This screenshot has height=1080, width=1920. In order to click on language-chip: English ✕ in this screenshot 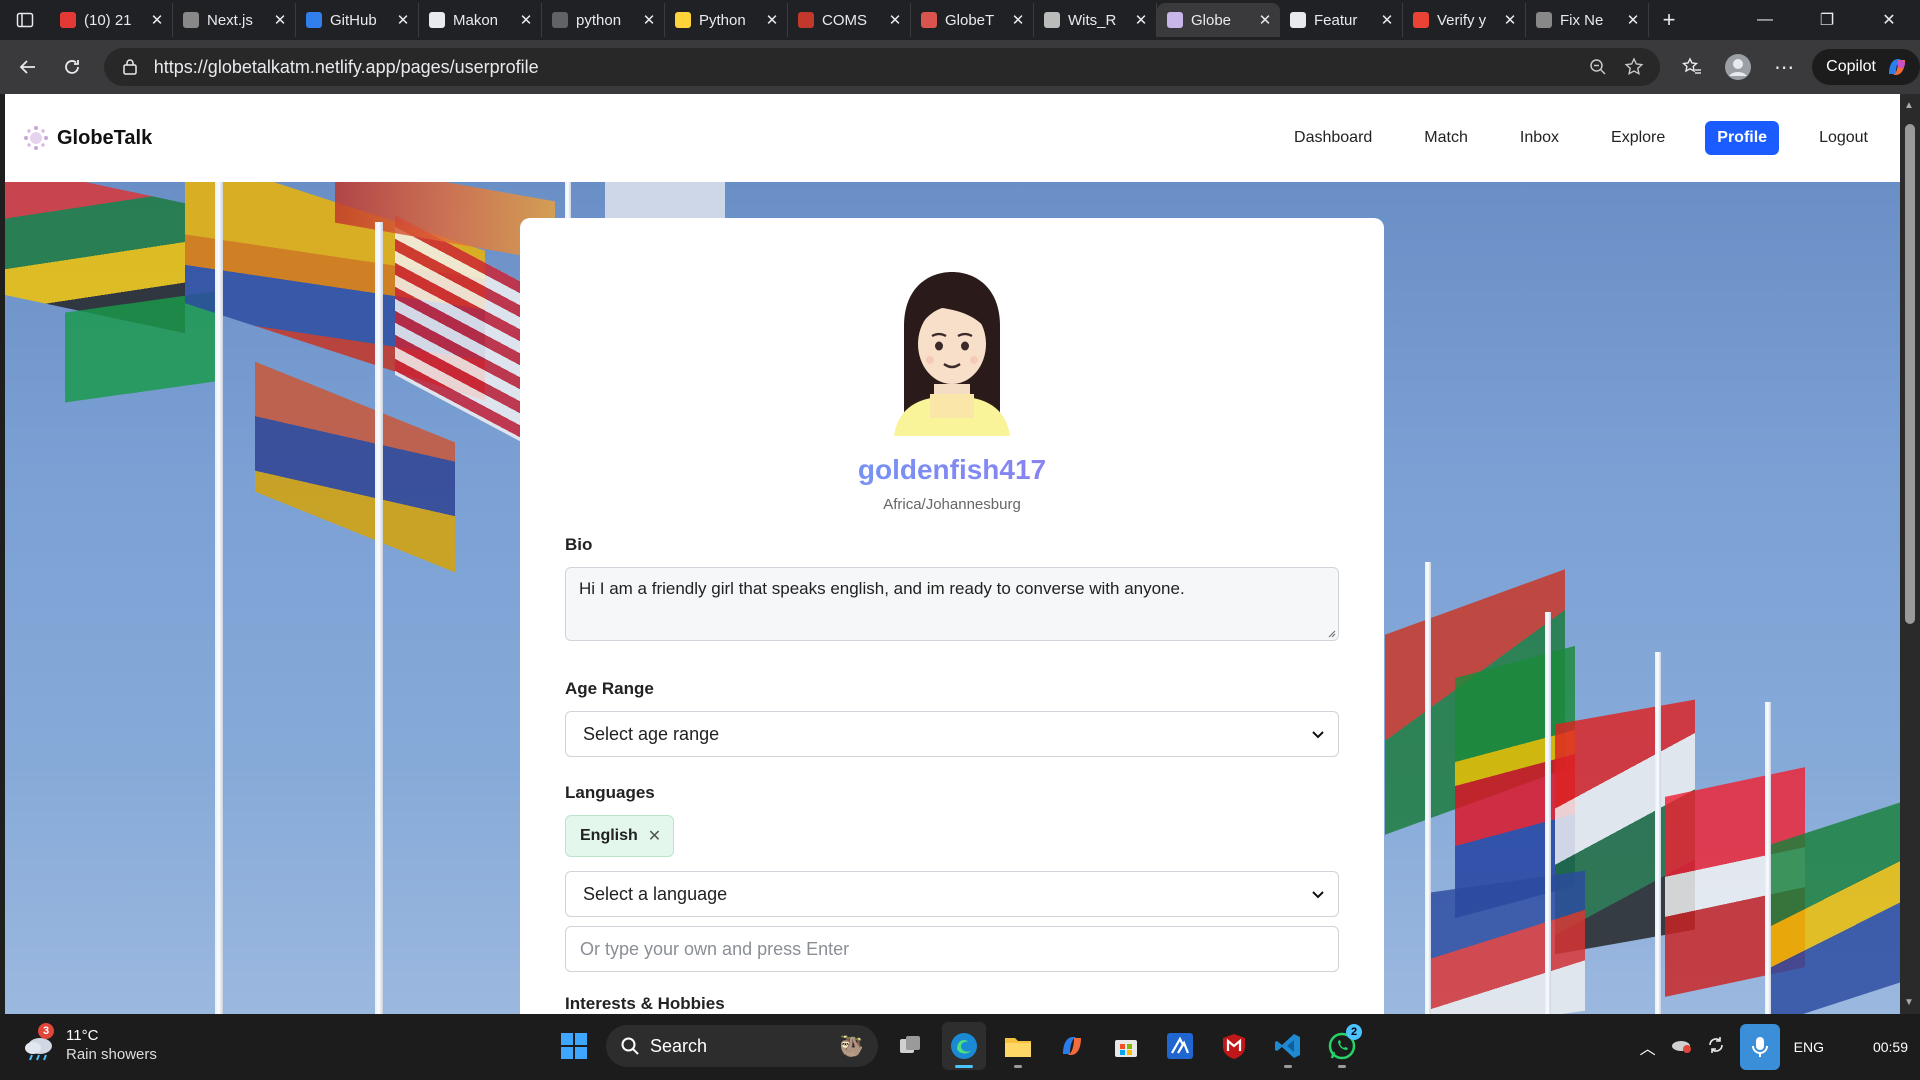, I will do `click(620, 836)`.